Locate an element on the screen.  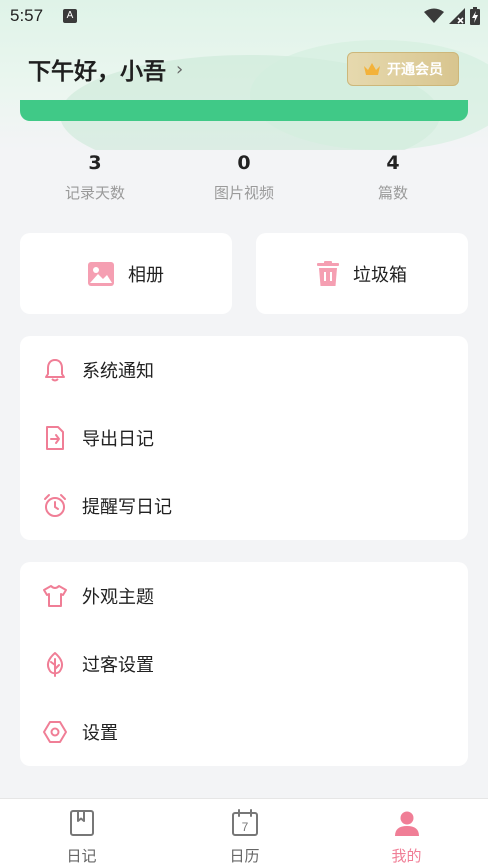
tab-calendar: 7 日历 is located at coordinates (244, 833).